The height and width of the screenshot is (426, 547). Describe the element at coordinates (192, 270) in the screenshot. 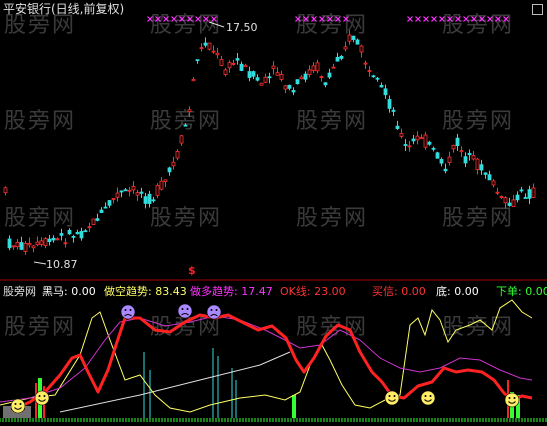

I see `signal-marker: $` at that location.